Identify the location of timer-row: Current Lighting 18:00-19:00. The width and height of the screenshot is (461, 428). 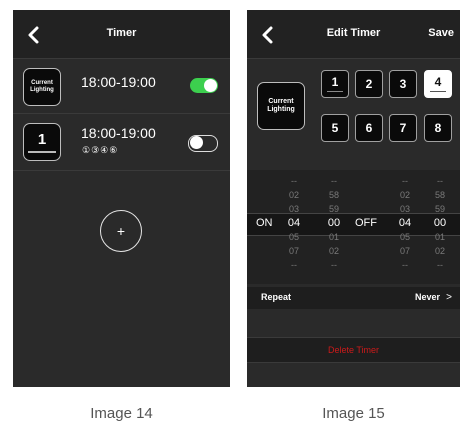
(121, 86).